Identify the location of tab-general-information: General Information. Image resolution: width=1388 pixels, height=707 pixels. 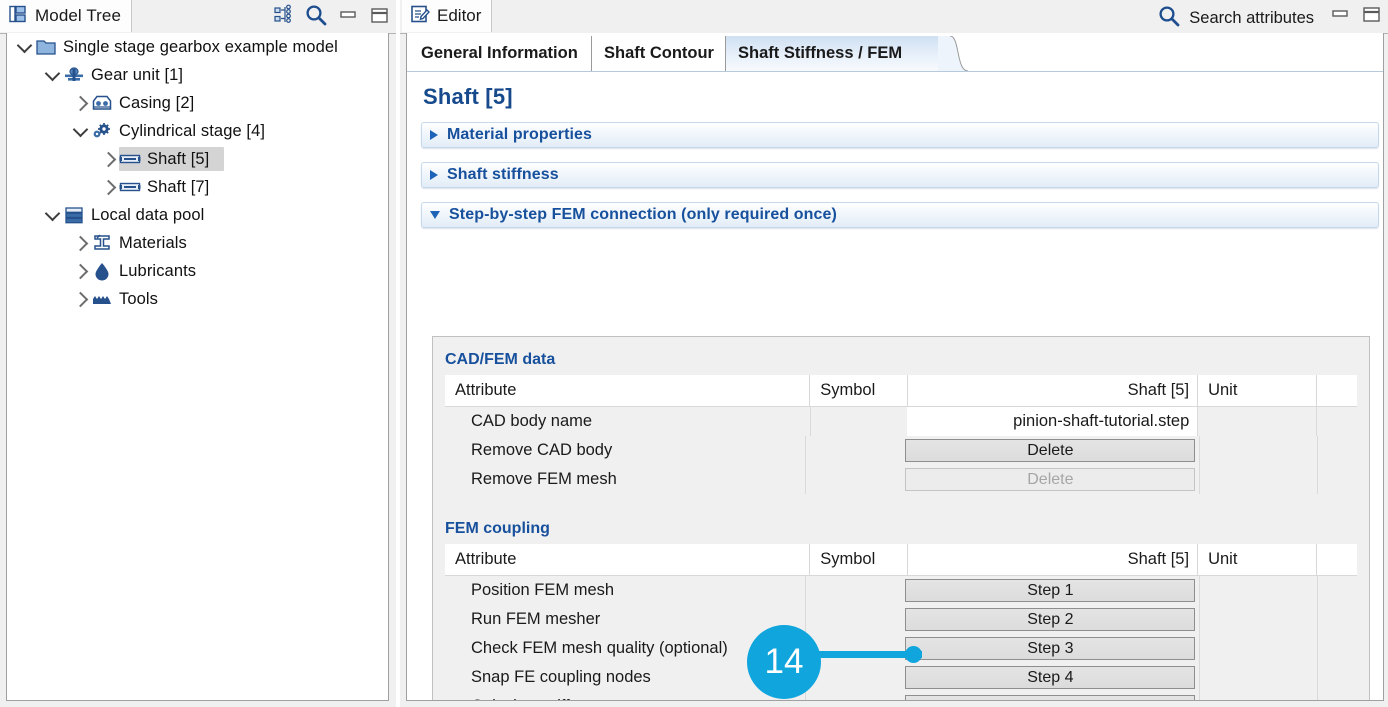
(500, 53).